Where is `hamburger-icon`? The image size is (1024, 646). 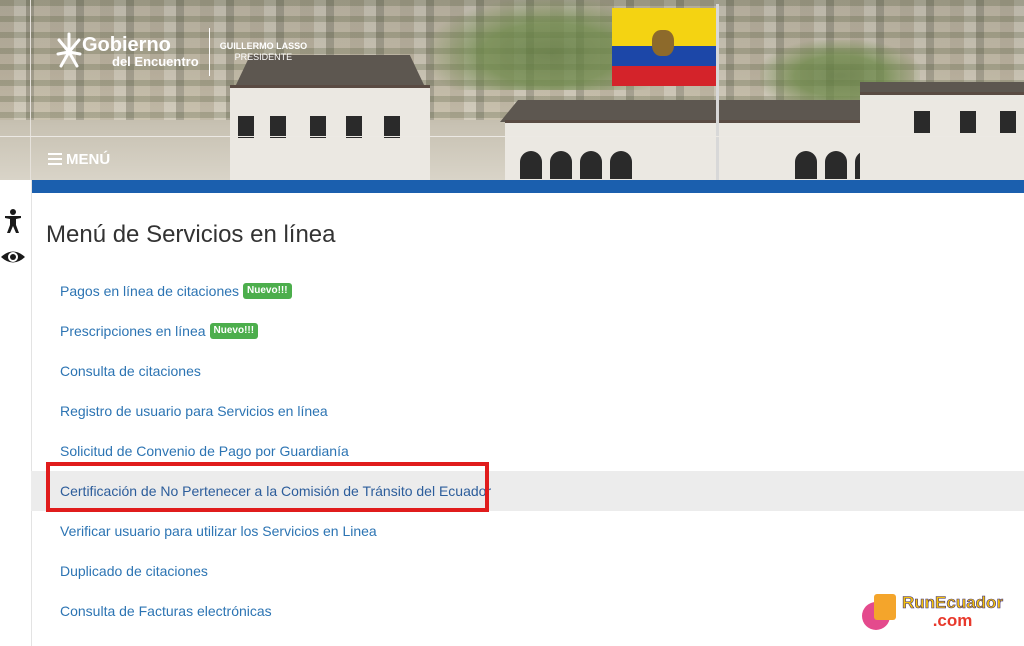
hamburger-icon is located at coordinates (55, 159).